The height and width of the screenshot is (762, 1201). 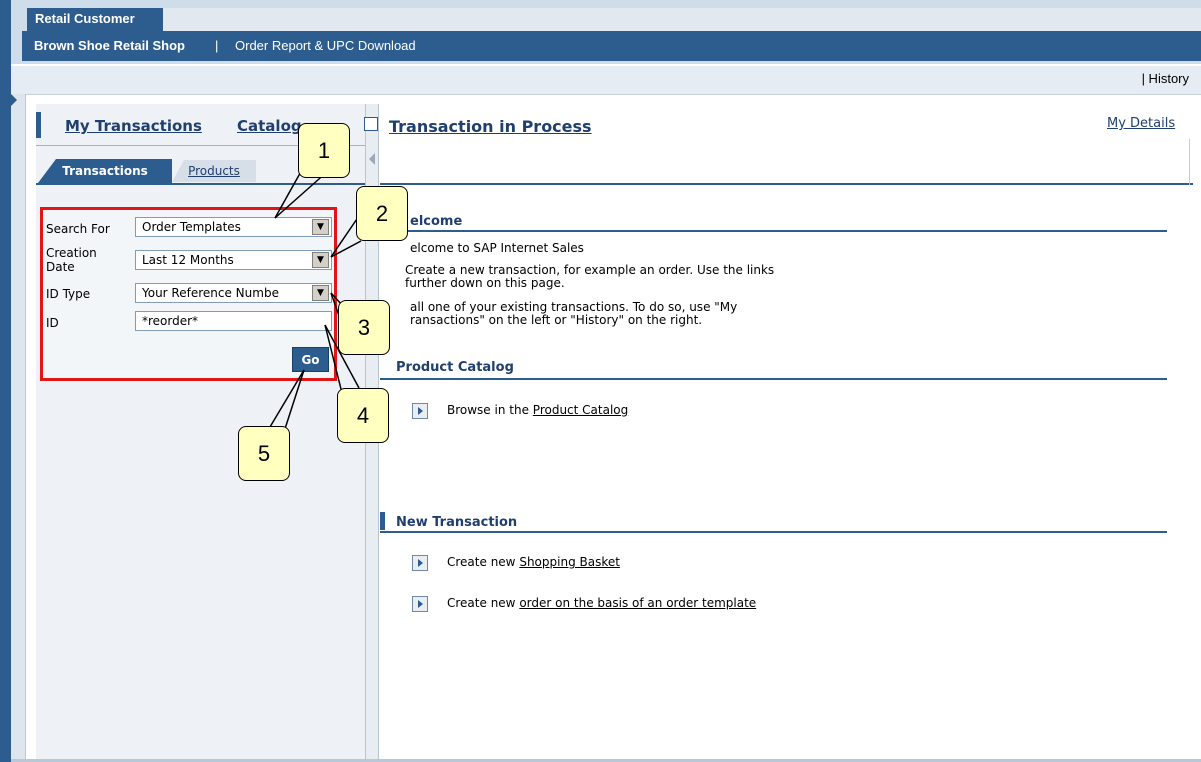 What do you see at coordinates (372, 159) in the screenshot?
I see `collapse-left-icon` at bounding box center [372, 159].